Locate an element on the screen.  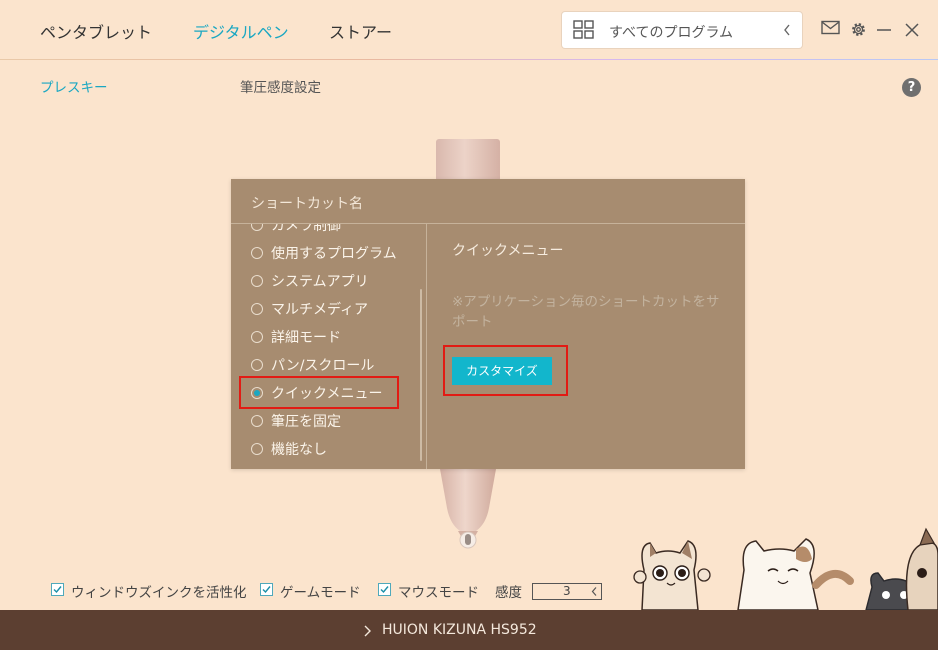
close-icon is located at coordinates (912, 30).